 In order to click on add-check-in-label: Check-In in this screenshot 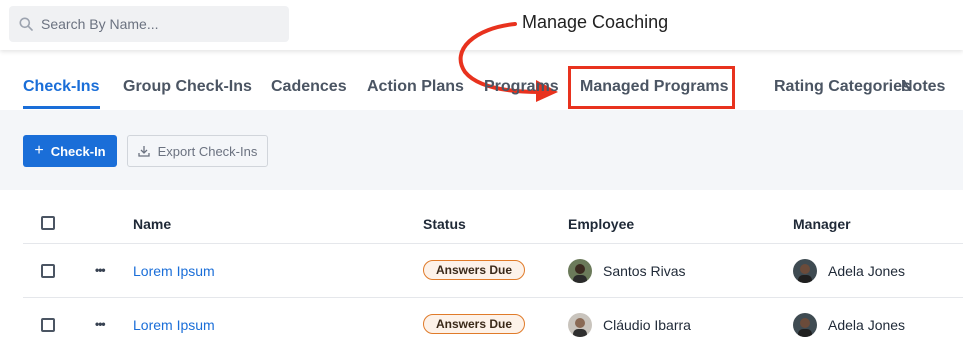, I will do `click(78, 151)`.